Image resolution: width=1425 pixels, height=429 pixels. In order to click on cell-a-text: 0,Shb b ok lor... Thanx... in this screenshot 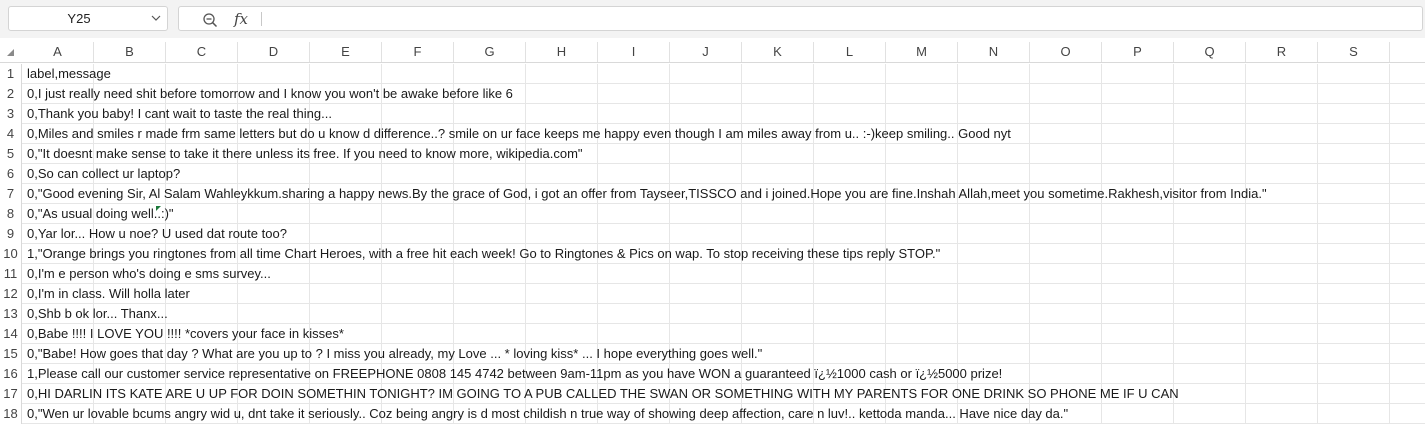, I will do `click(97, 314)`.